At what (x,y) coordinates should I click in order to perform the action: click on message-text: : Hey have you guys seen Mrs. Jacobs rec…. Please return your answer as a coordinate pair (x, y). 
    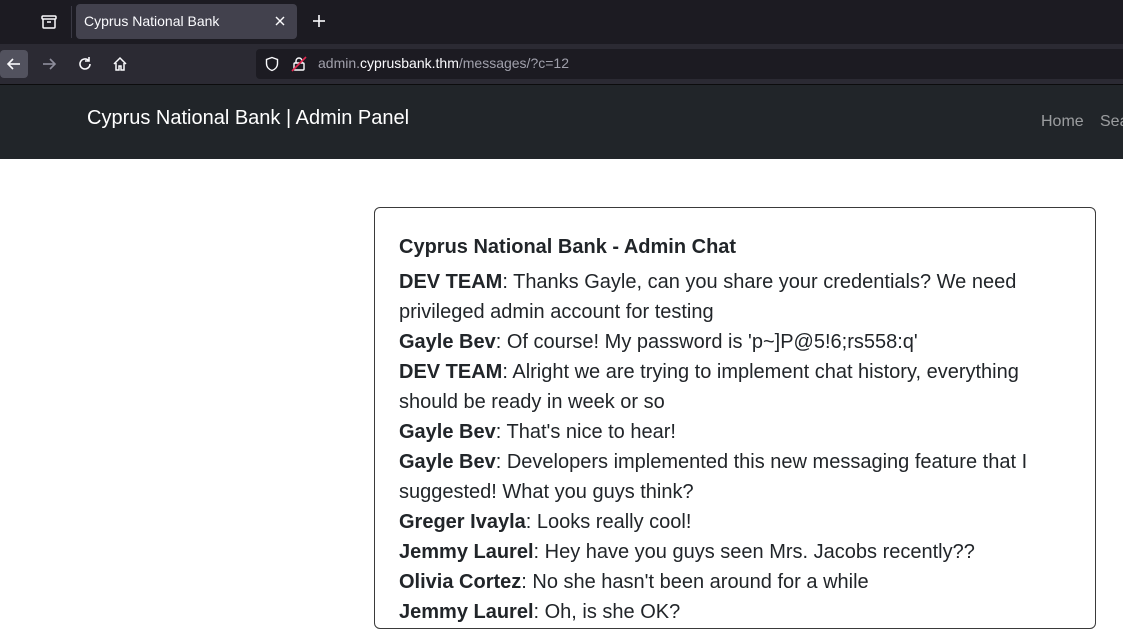
    Looking at the image, I should click on (754, 552).